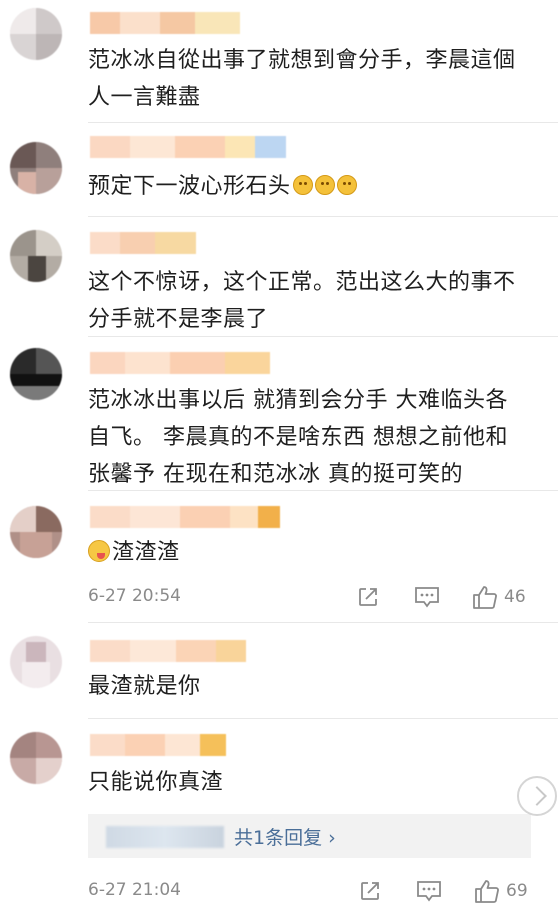  What do you see at coordinates (298, 400) in the screenshot?
I see `comment-text-line: 范冰冰出事以后 就猜到会分手 大难临头各` at bounding box center [298, 400].